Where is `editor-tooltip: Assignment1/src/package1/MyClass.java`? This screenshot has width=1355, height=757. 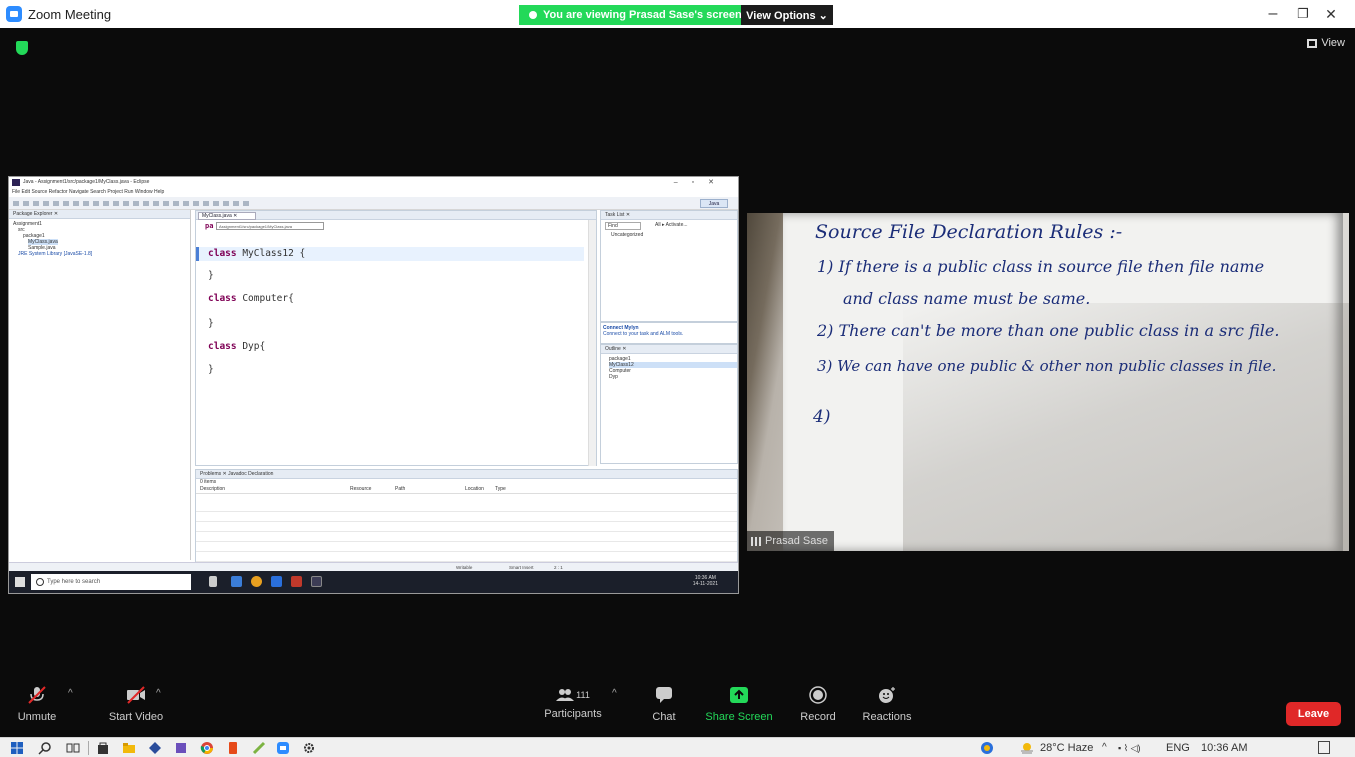
editor-tooltip: Assignment1/src/package1/MyClass.java is located at coordinates (270, 226).